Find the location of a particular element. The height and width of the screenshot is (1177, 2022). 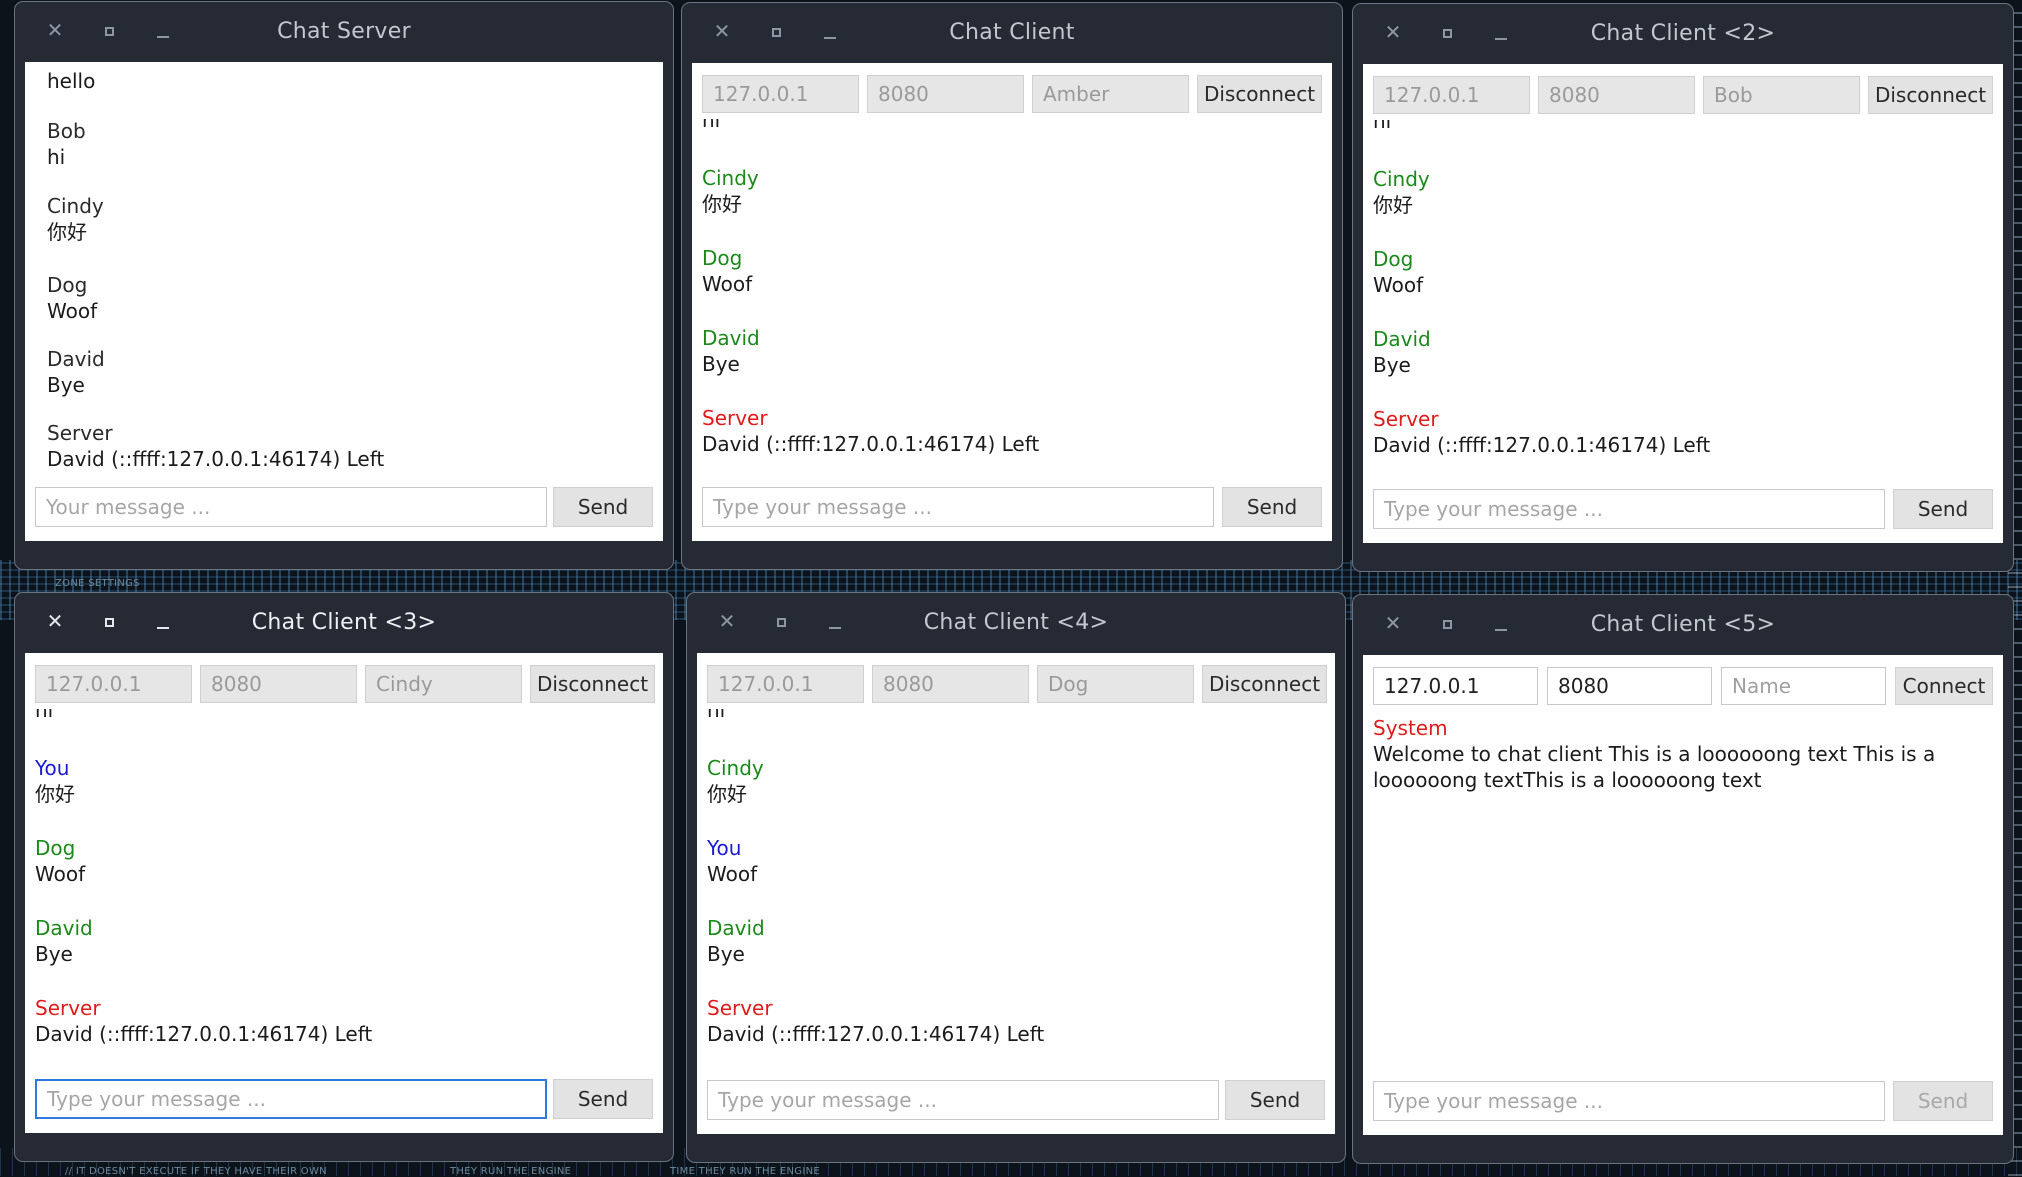

title-bar: ✕ Chat Client is located at coordinates (1012, 32).